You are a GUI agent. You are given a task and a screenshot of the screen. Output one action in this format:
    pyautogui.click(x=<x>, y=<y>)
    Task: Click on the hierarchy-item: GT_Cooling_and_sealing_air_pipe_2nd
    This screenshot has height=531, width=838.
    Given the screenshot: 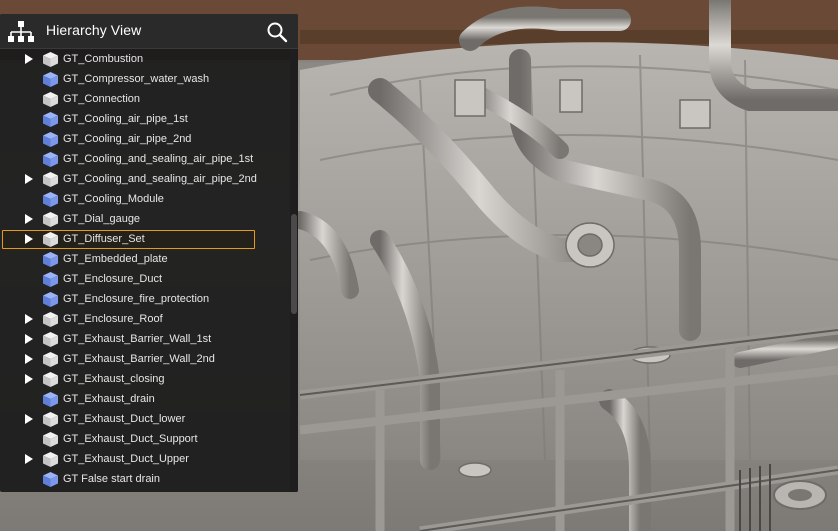 What is the action you would take?
    pyautogui.click(x=145, y=180)
    